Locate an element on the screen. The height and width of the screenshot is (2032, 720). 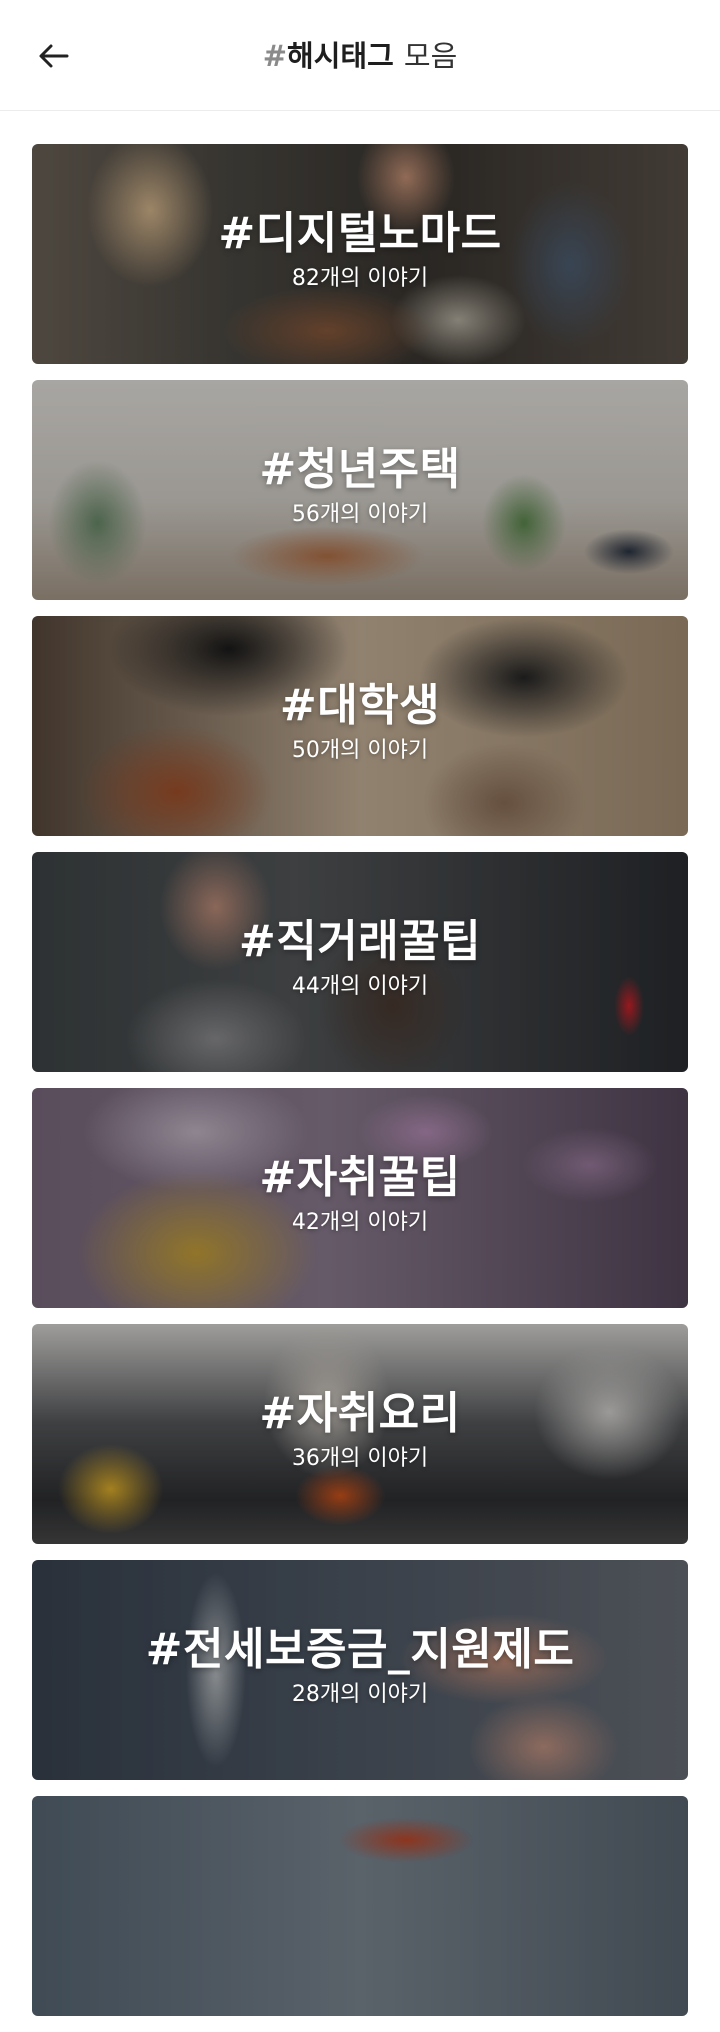
hashtag-card-living-alone-tips: #자취꿀팁 42개의 이야기 is located at coordinates (360, 1198).